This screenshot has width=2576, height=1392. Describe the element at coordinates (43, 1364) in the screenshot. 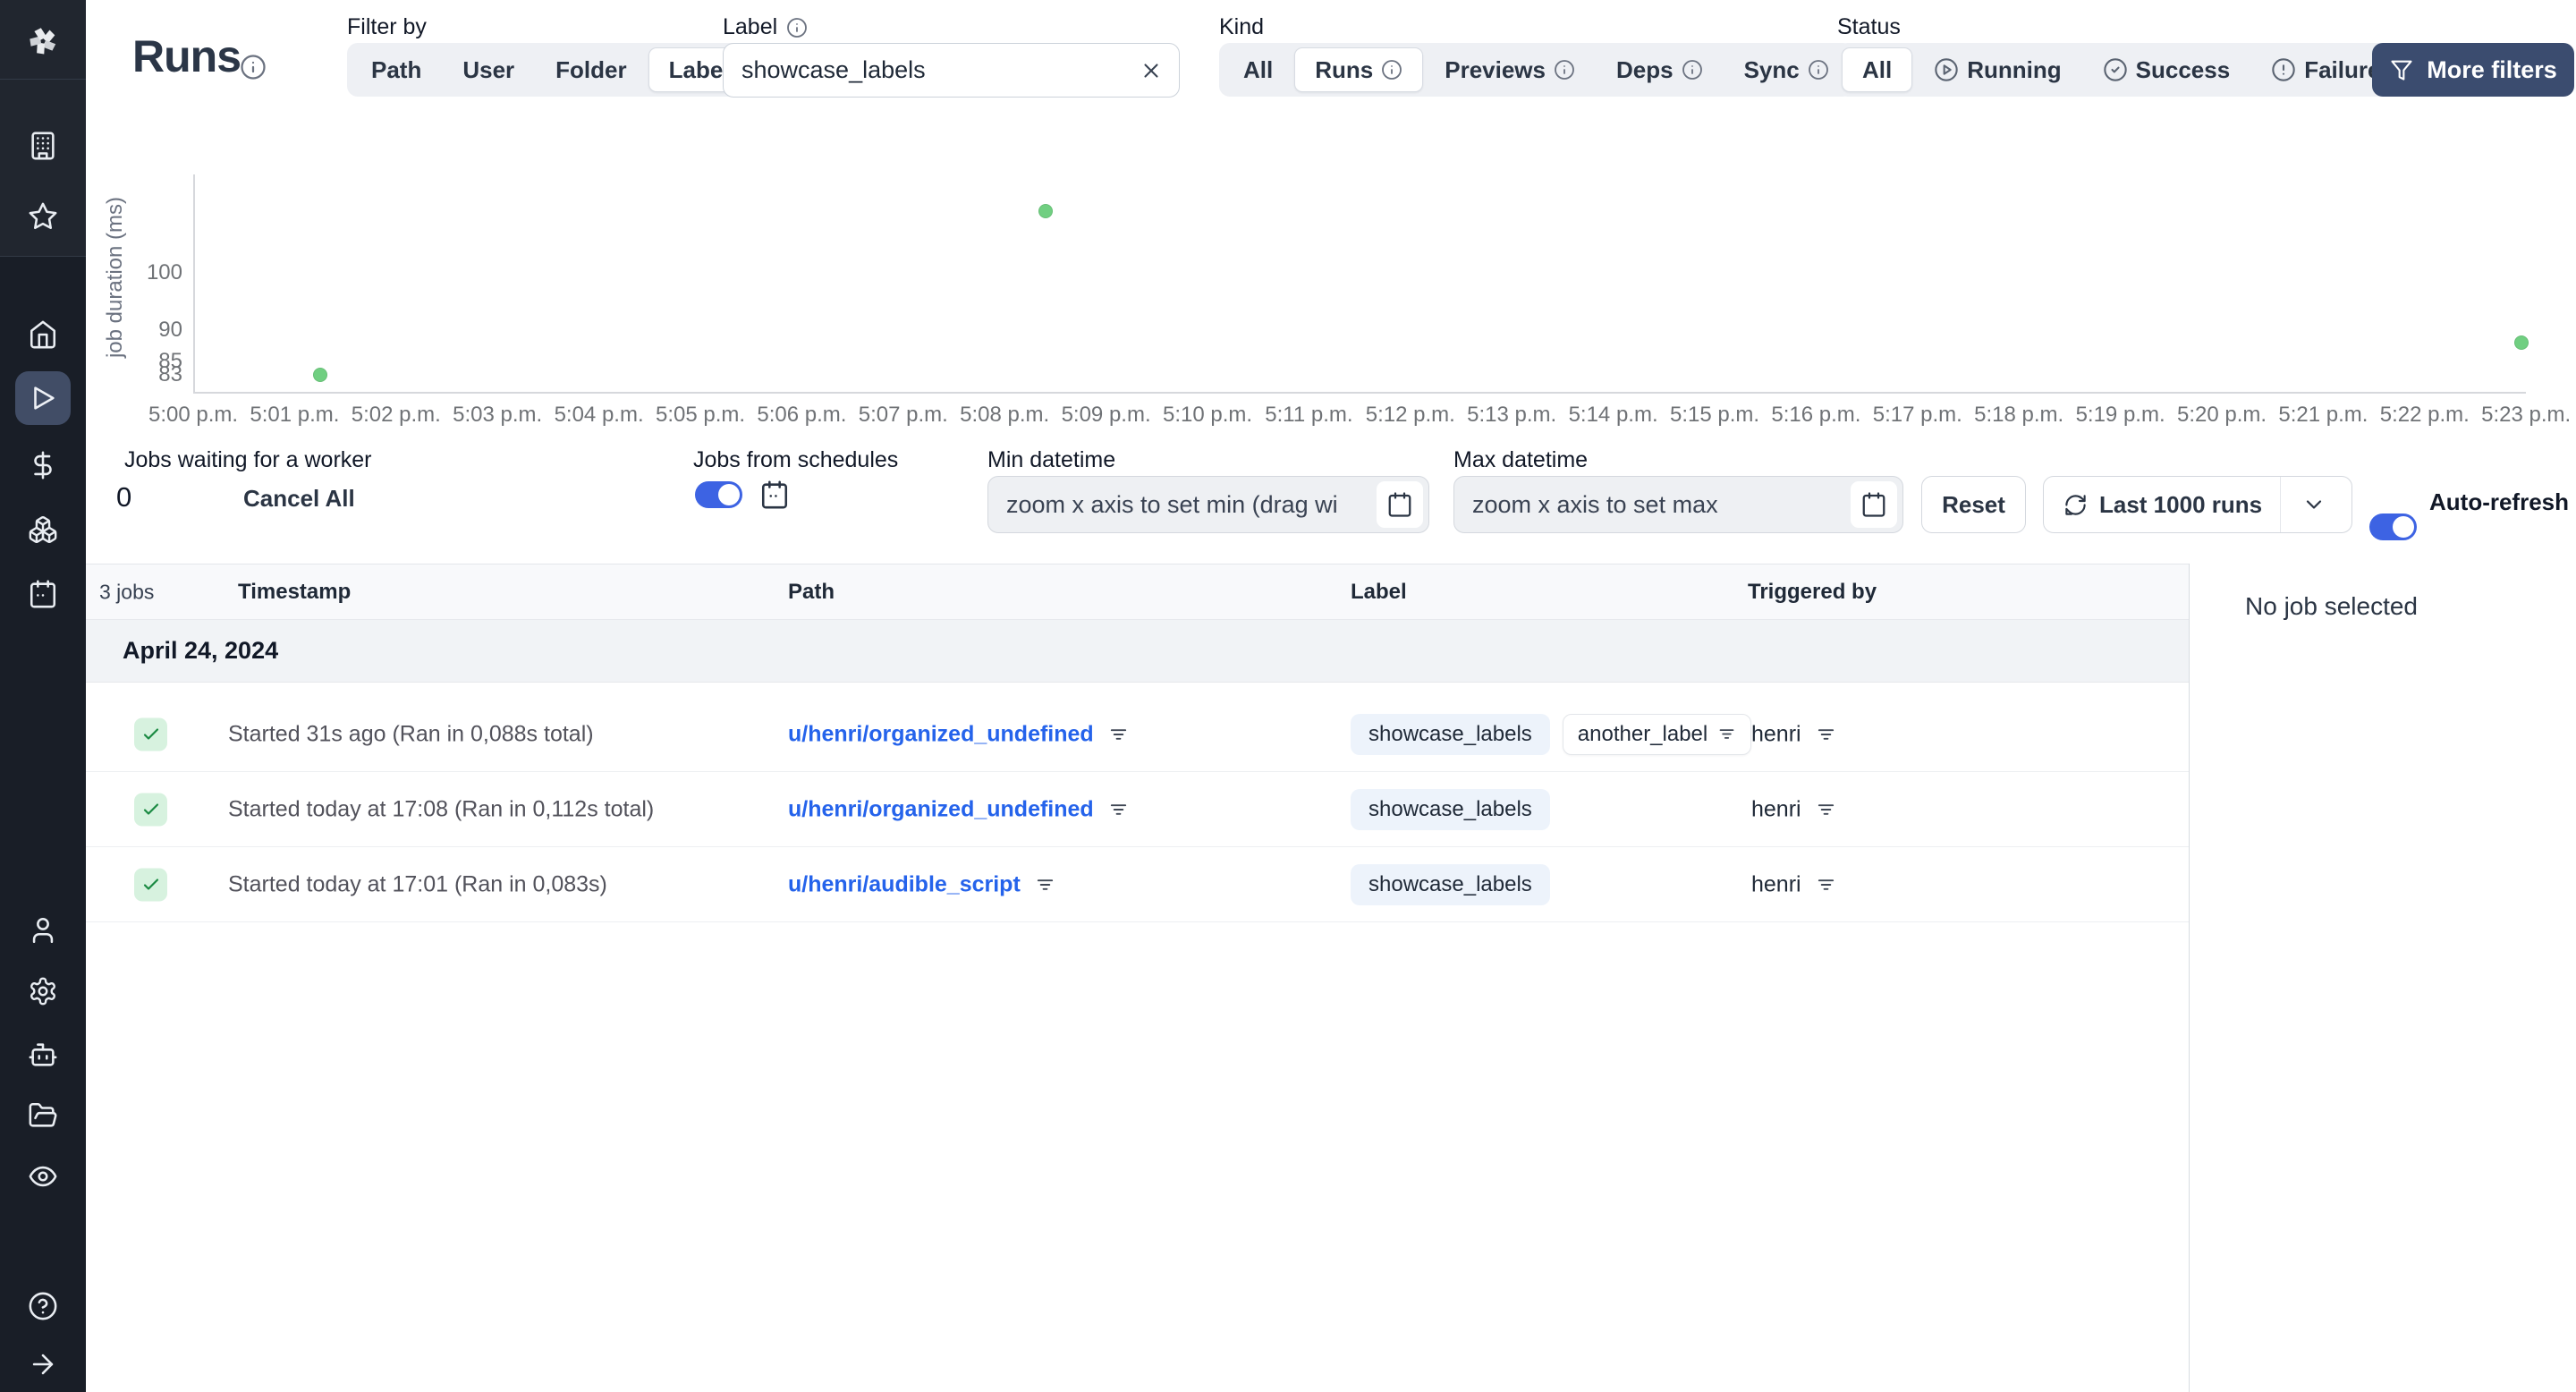

I see `expand-sidebar-arrow-icon` at that location.